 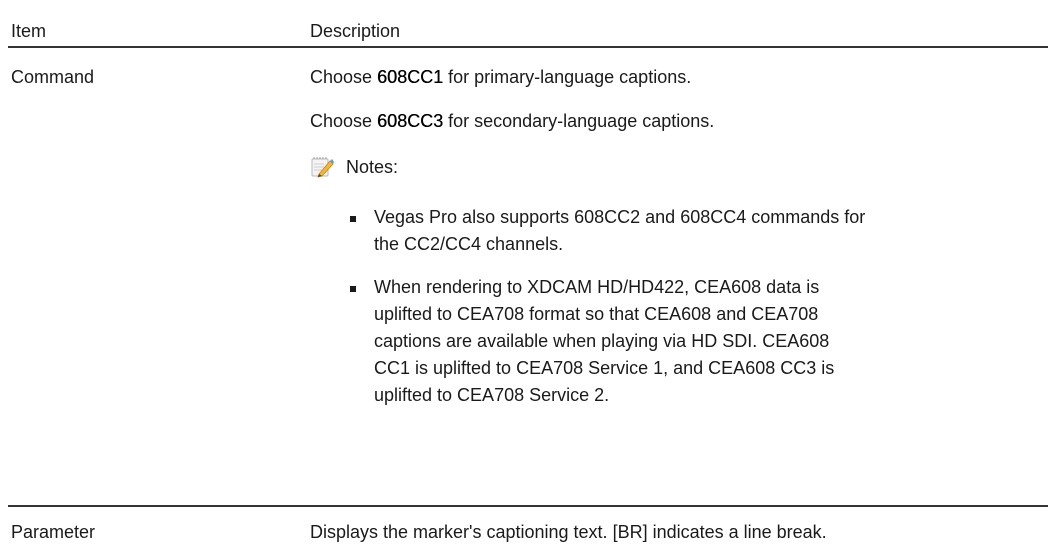 What do you see at coordinates (567, 77) in the screenshot?
I see `text-after: for primary-language captions.` at bounding box center [567, 77].